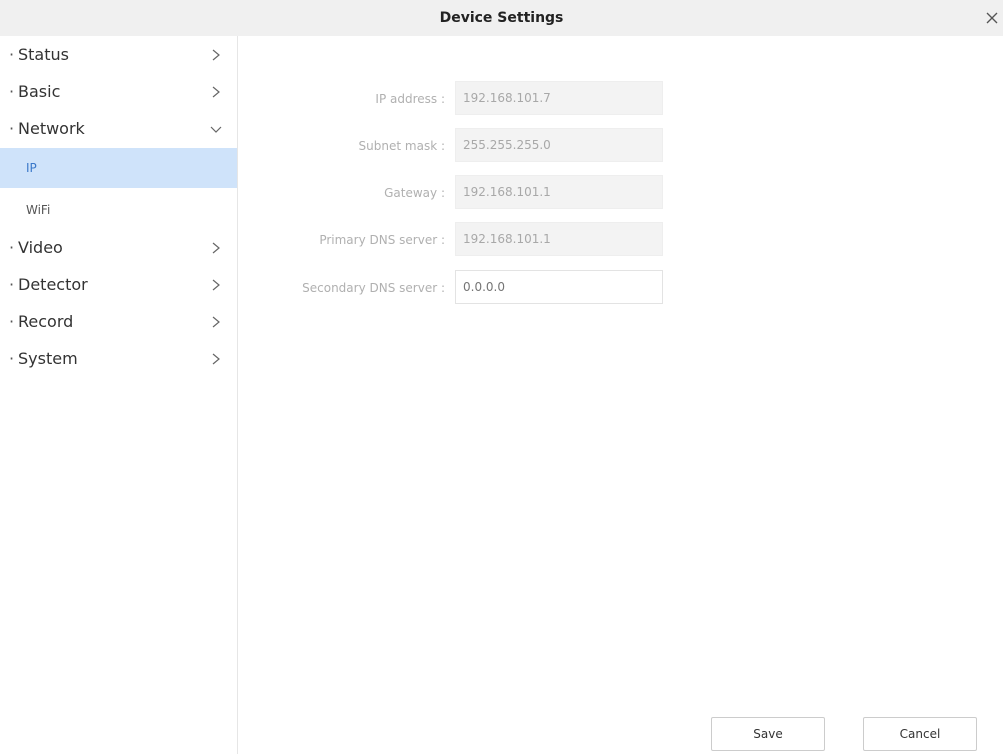 The height and width of the screenshot is (754, 1003). I want to click on sidebar-item-record: · Record, so click(118, 322).